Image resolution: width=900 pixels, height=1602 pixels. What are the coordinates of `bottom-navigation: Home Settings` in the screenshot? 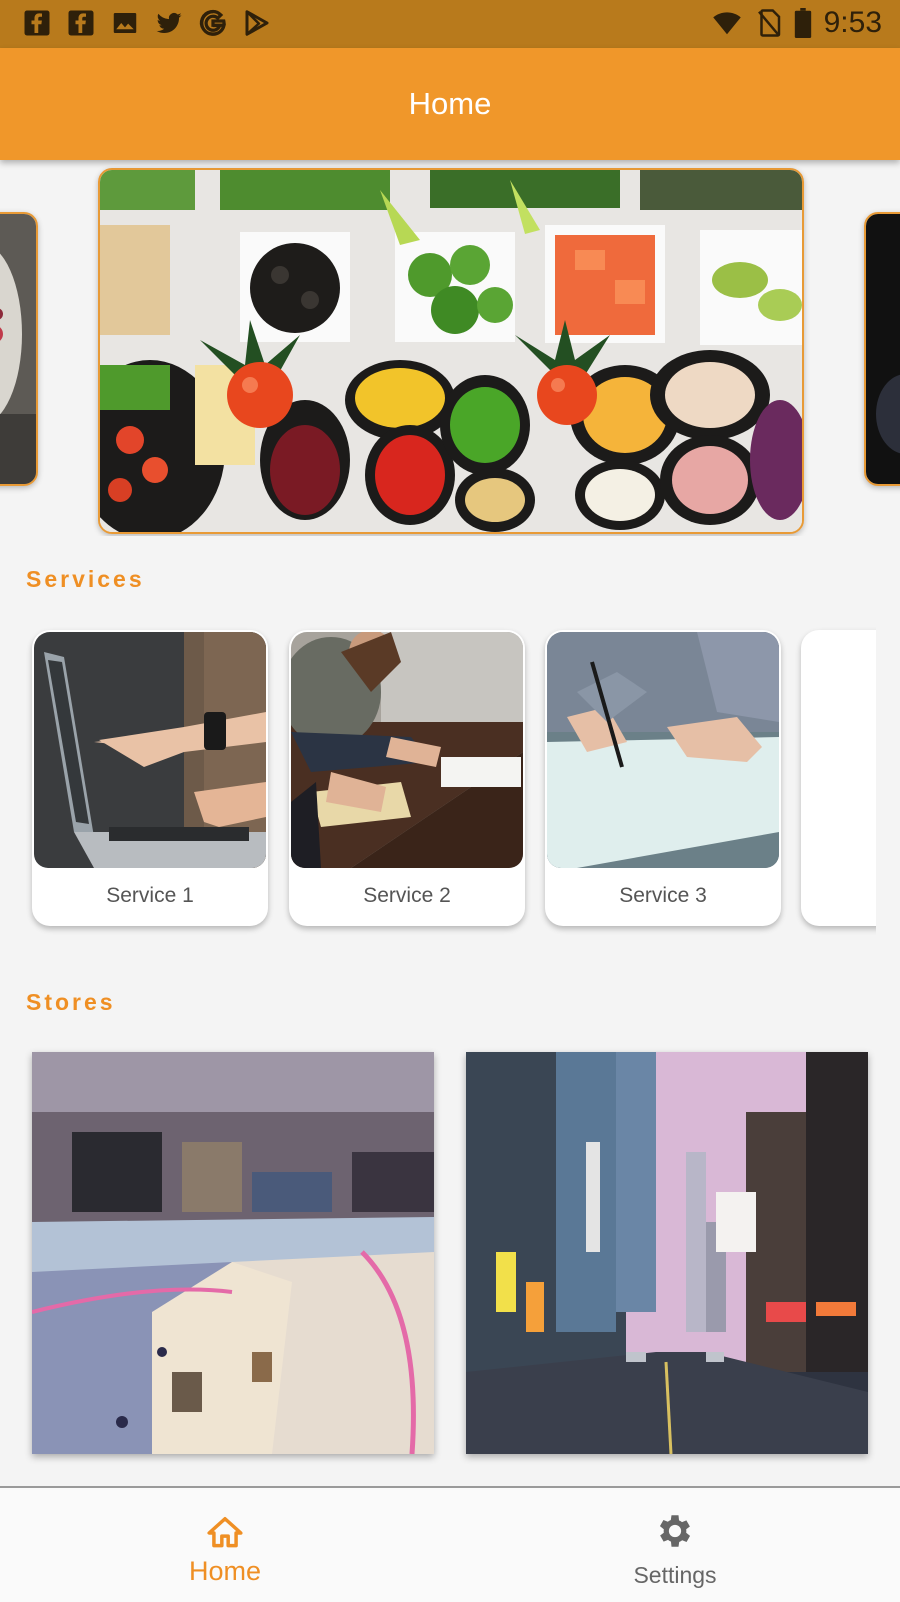 It's located at (450, 1544).